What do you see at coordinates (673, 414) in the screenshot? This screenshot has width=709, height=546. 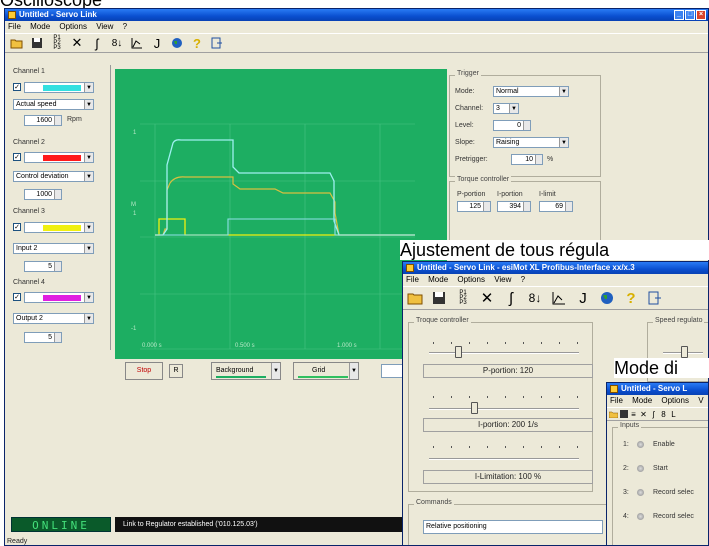 I see `w3-graph-icon: L` at bounding box center [673, 414].